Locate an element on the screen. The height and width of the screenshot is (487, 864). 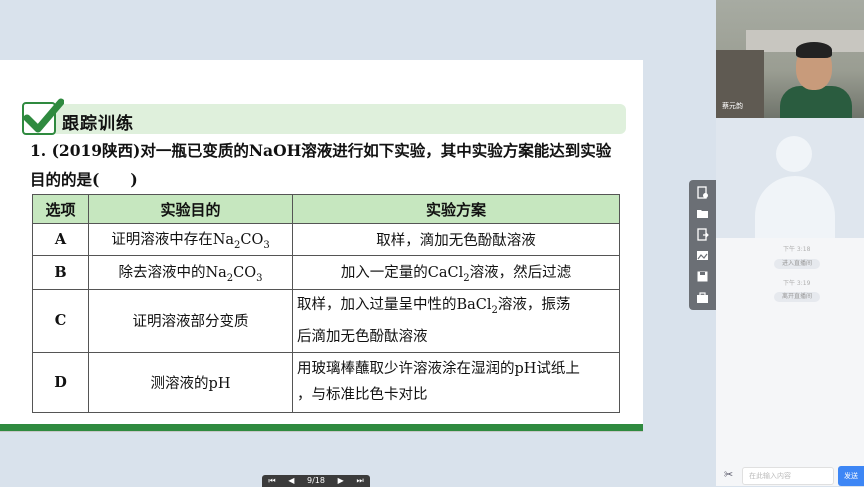
avatar-head-icon is located at coordinates (794, 154).